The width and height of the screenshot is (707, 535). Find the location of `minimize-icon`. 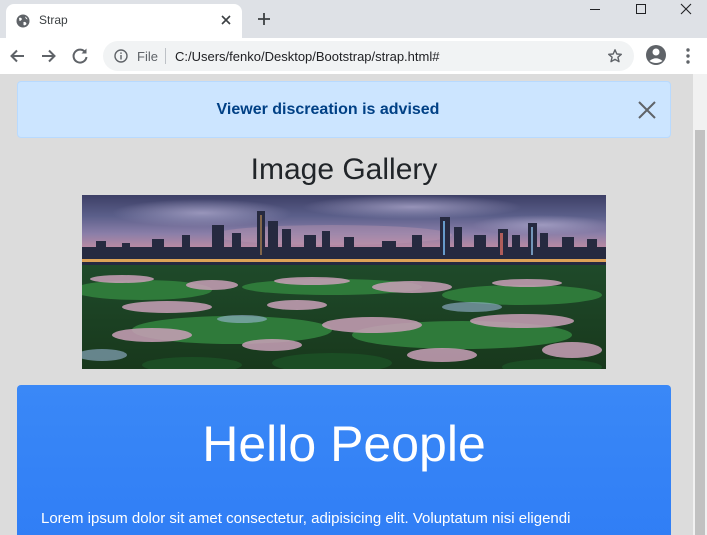

minimize-icon is located at coordinates (595, 11).